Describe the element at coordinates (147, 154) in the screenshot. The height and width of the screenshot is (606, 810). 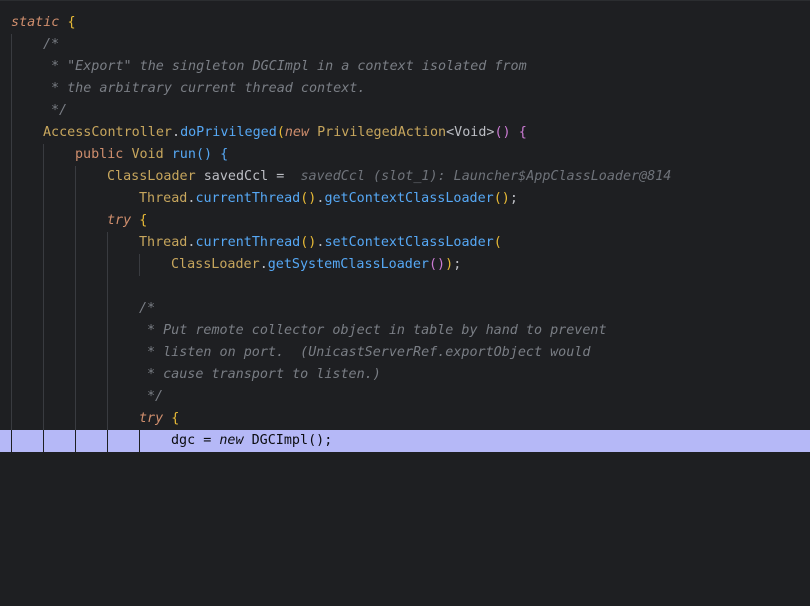
I see `type-void: Void` at that location.